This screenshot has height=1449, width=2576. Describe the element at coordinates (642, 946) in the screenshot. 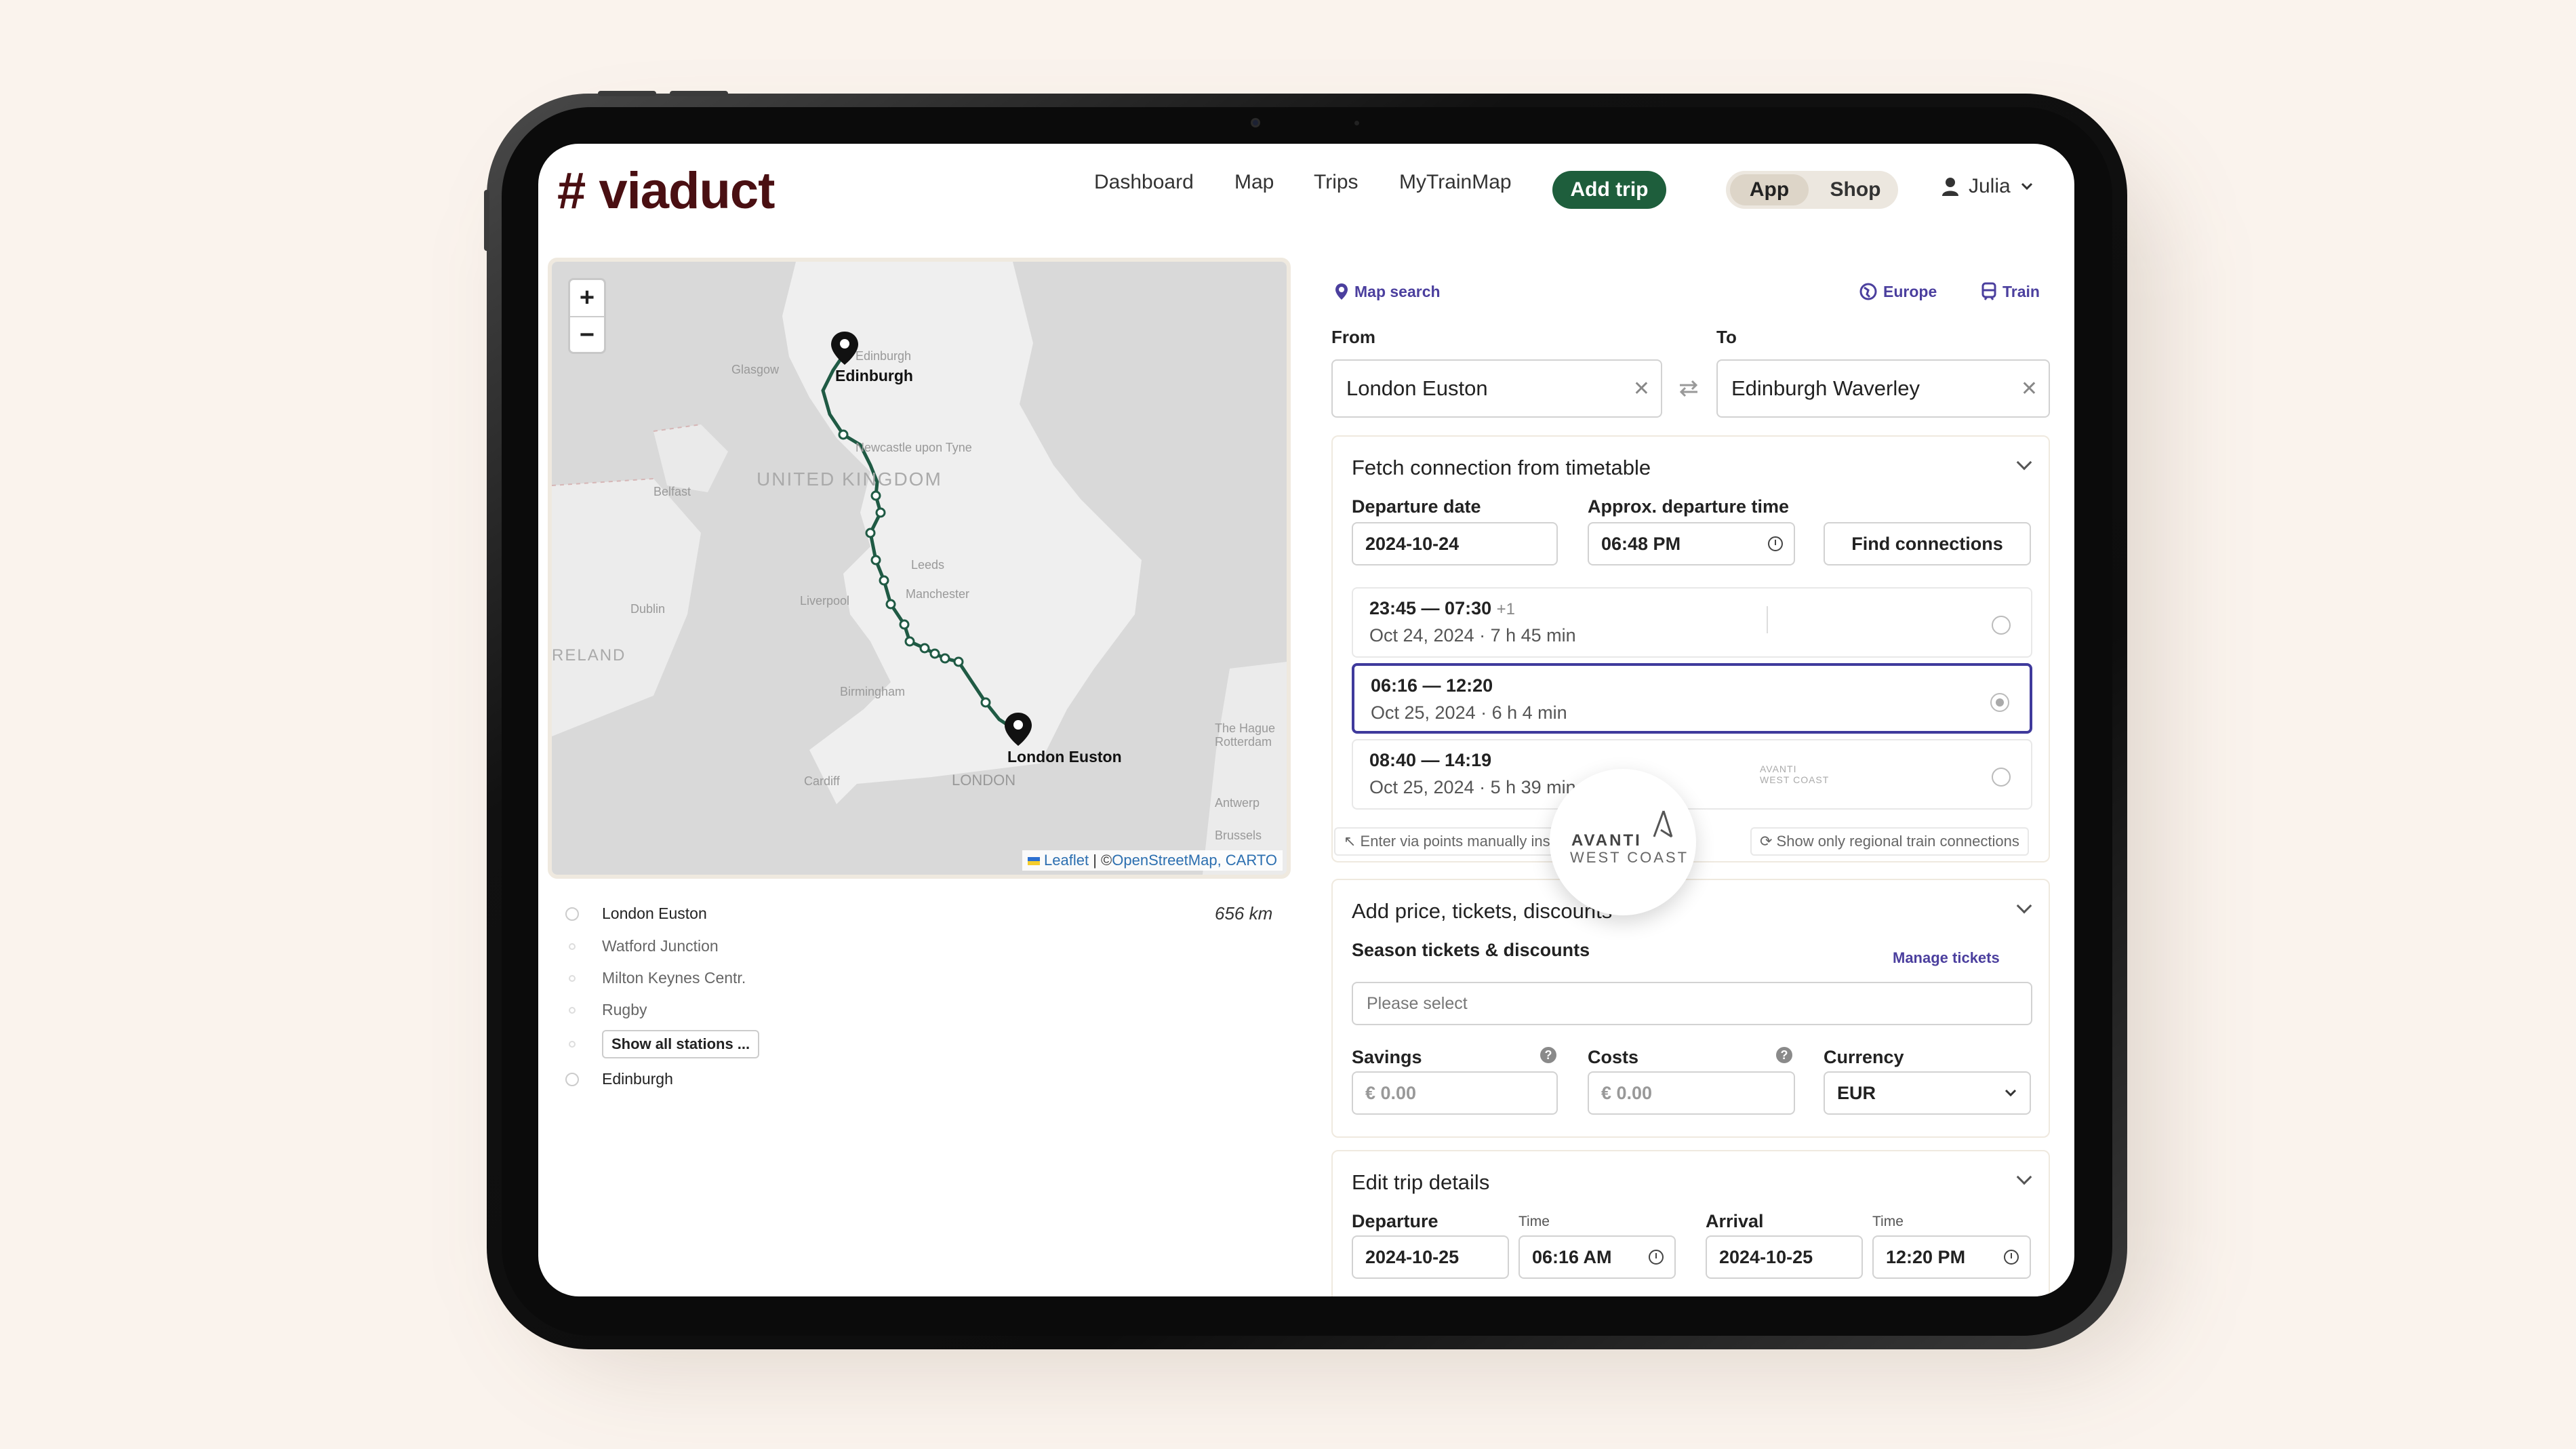

I see `list-item: Watford Junction` at that location.